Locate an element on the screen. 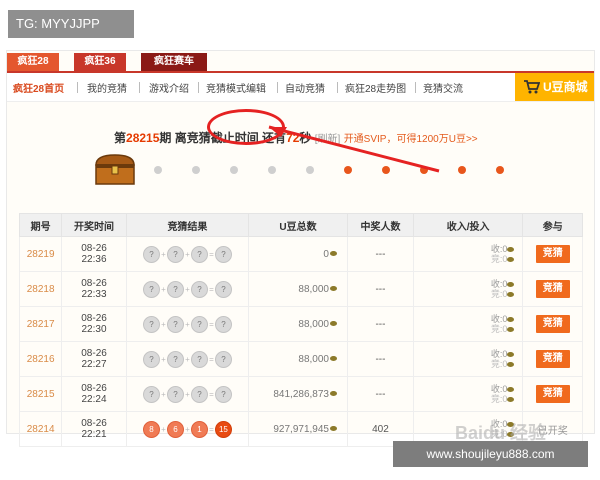  col-issue: 期号 is located at coordinates (40, 225).